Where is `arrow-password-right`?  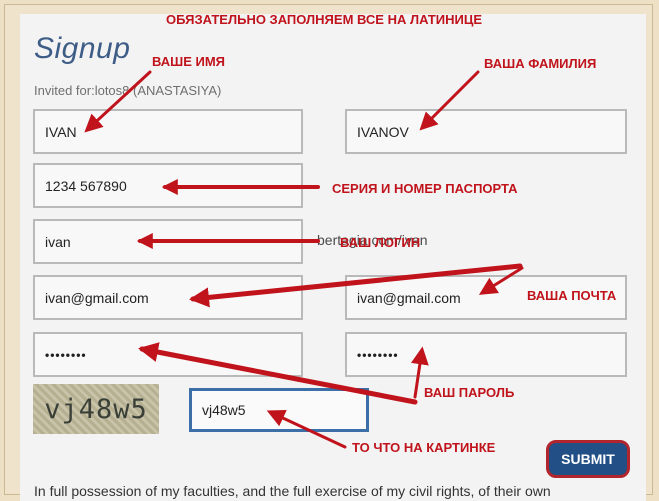
arrow-password-right is located at coordinates (419, 372).